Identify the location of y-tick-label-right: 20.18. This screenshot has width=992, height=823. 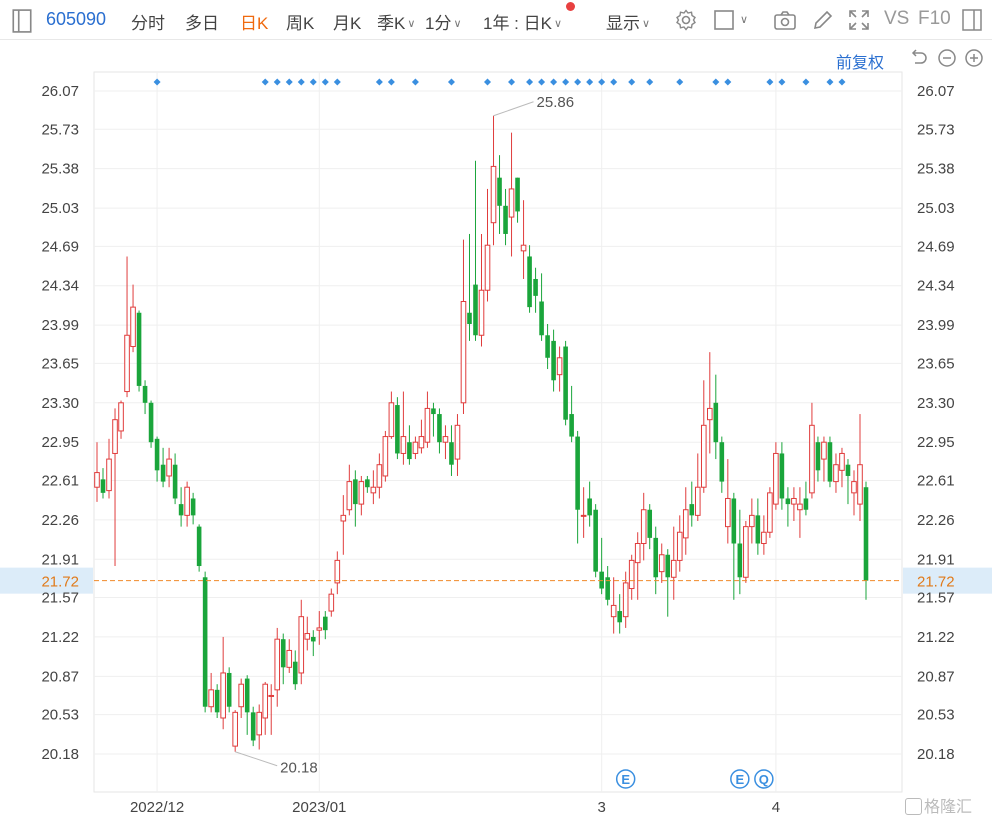
(936, 754).